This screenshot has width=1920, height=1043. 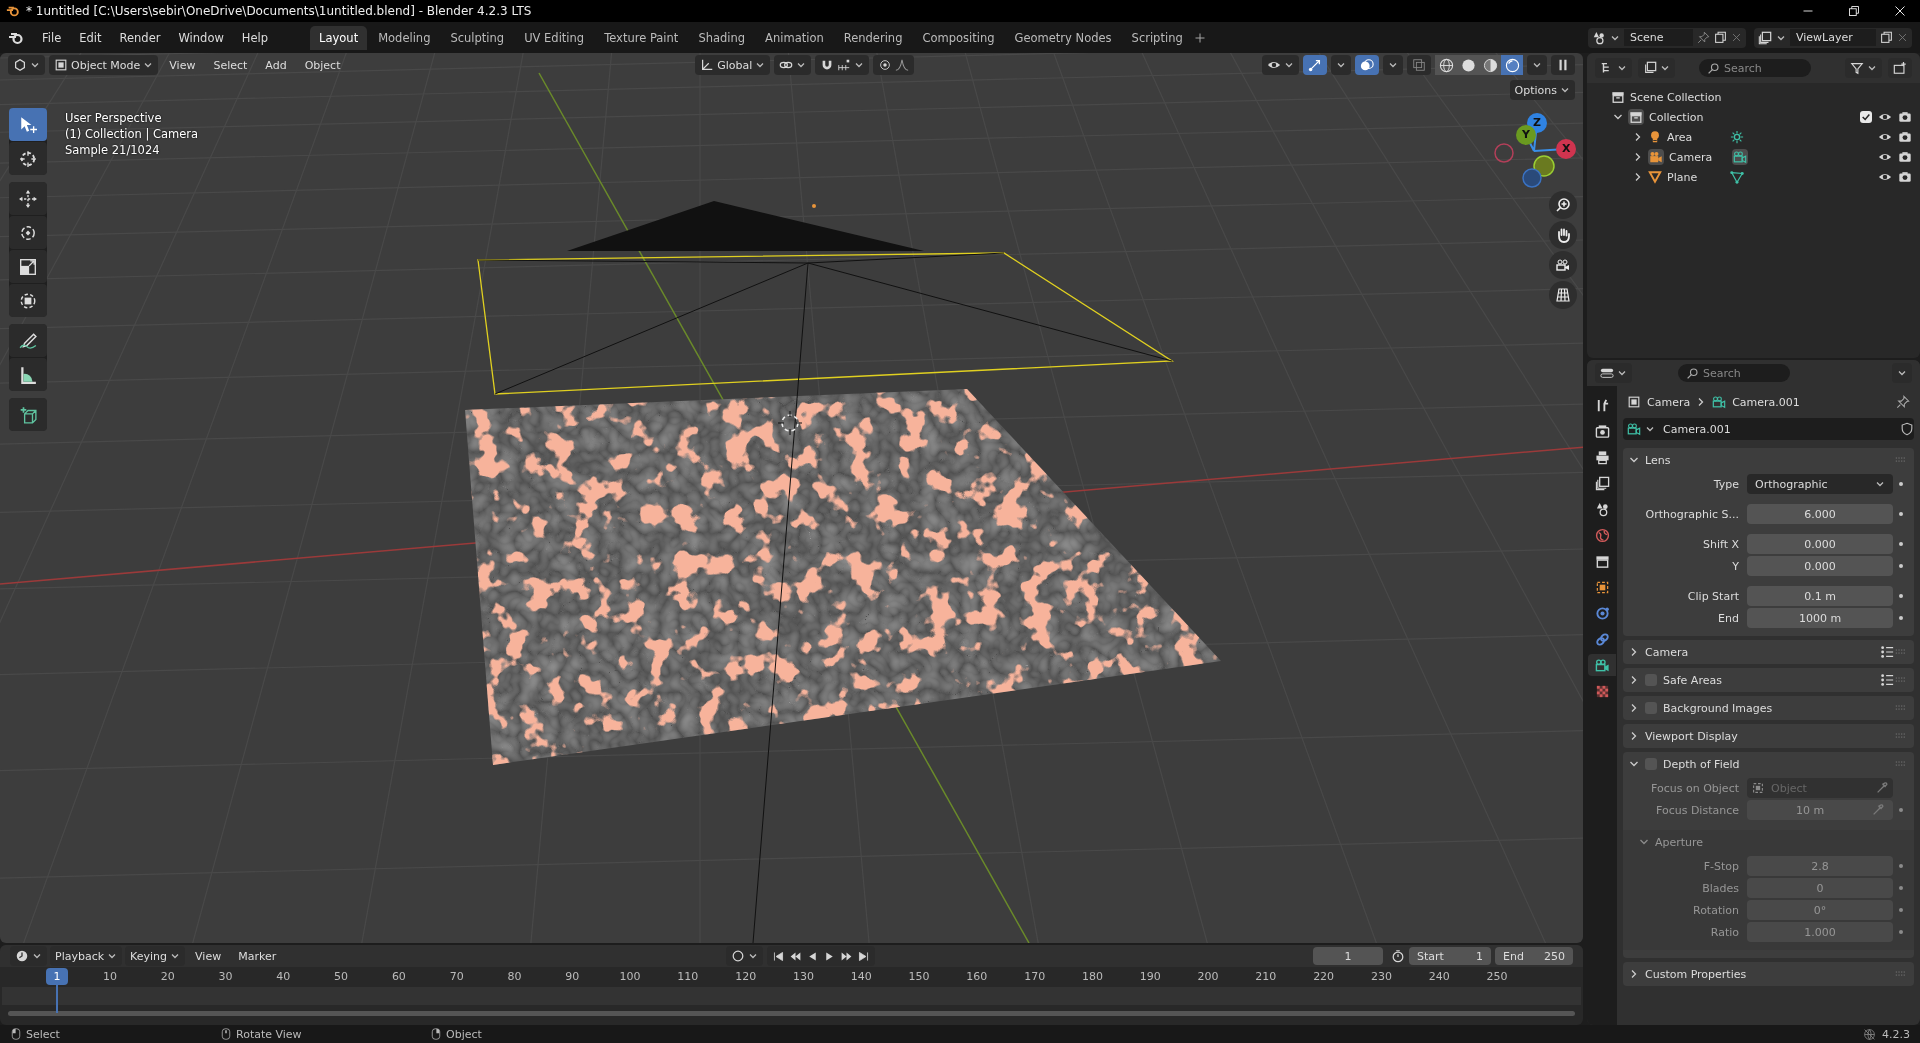 I want to click on xray-toggle, so click(x=1419, y=65).